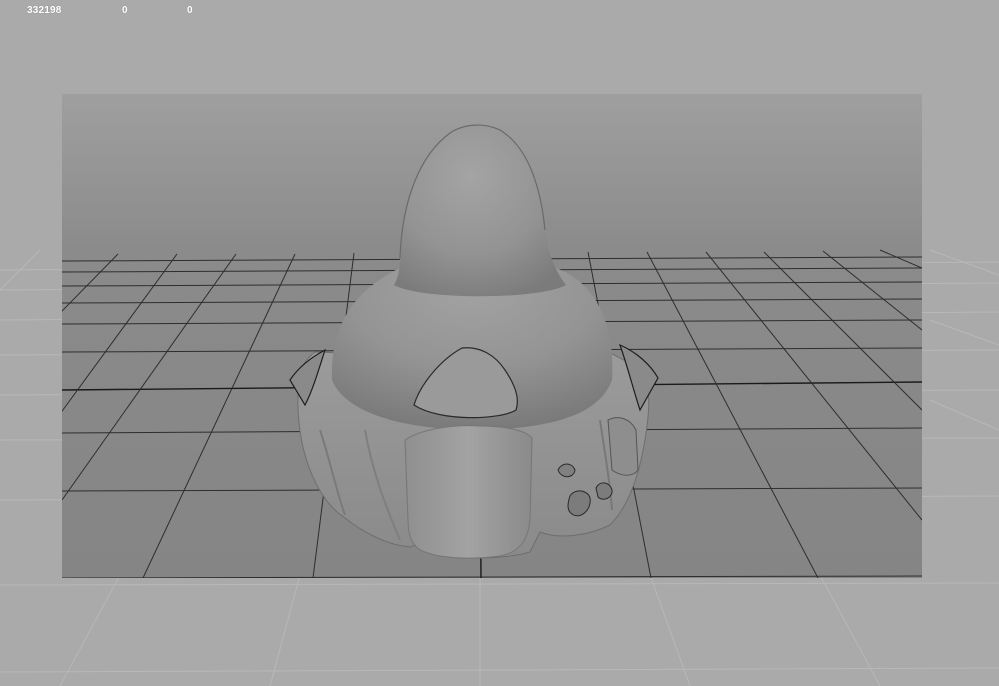 The height and width of the screenshot is (686, 999). Describe the element at coordinates (44, 10) in the screenshot. I see `hud-stat-polycount: 332198` at that location.